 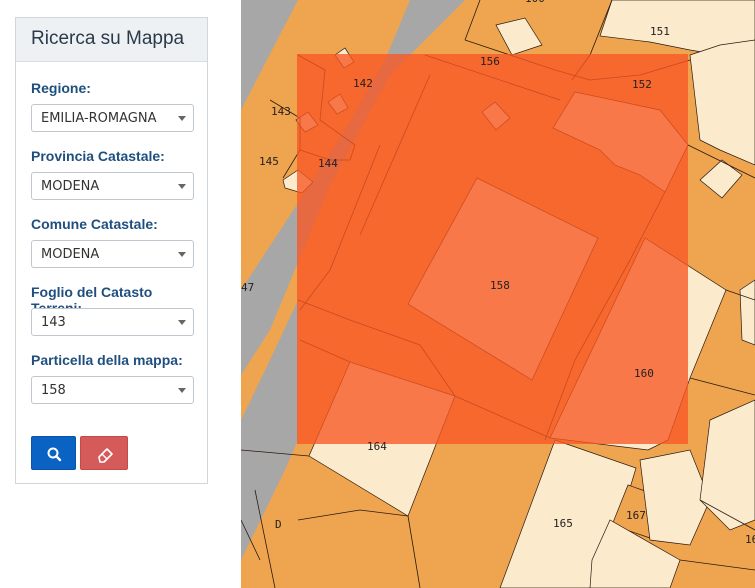 What do you see at coordinates (636, 515) in the screenshot?
I see `parcel-label-167: 167` at bounding box center [636, 515].